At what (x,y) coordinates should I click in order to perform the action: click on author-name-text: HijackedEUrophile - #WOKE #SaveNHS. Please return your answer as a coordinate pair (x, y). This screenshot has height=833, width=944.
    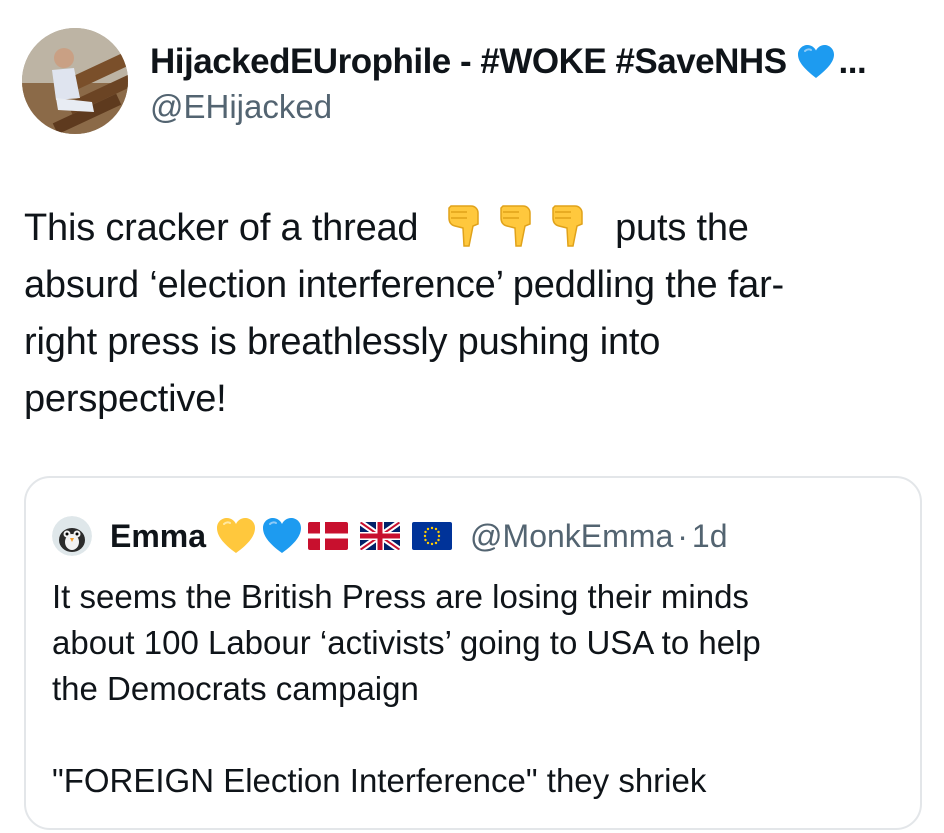
    Looking at the image, I should click on (468, 61).